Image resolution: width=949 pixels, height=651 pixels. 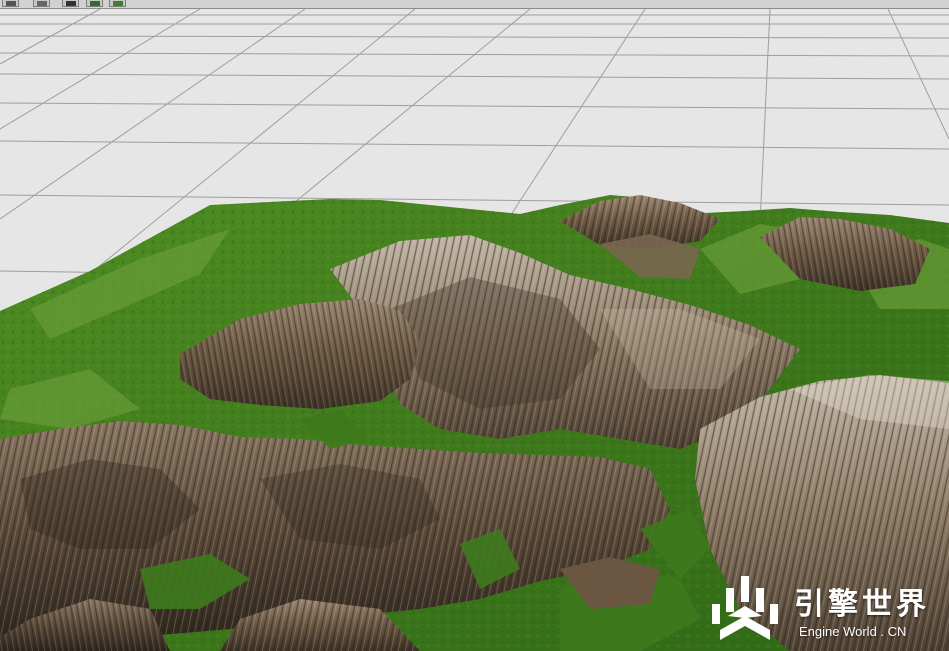 I want to click on terrain-icon, so click(x=95, y=3).